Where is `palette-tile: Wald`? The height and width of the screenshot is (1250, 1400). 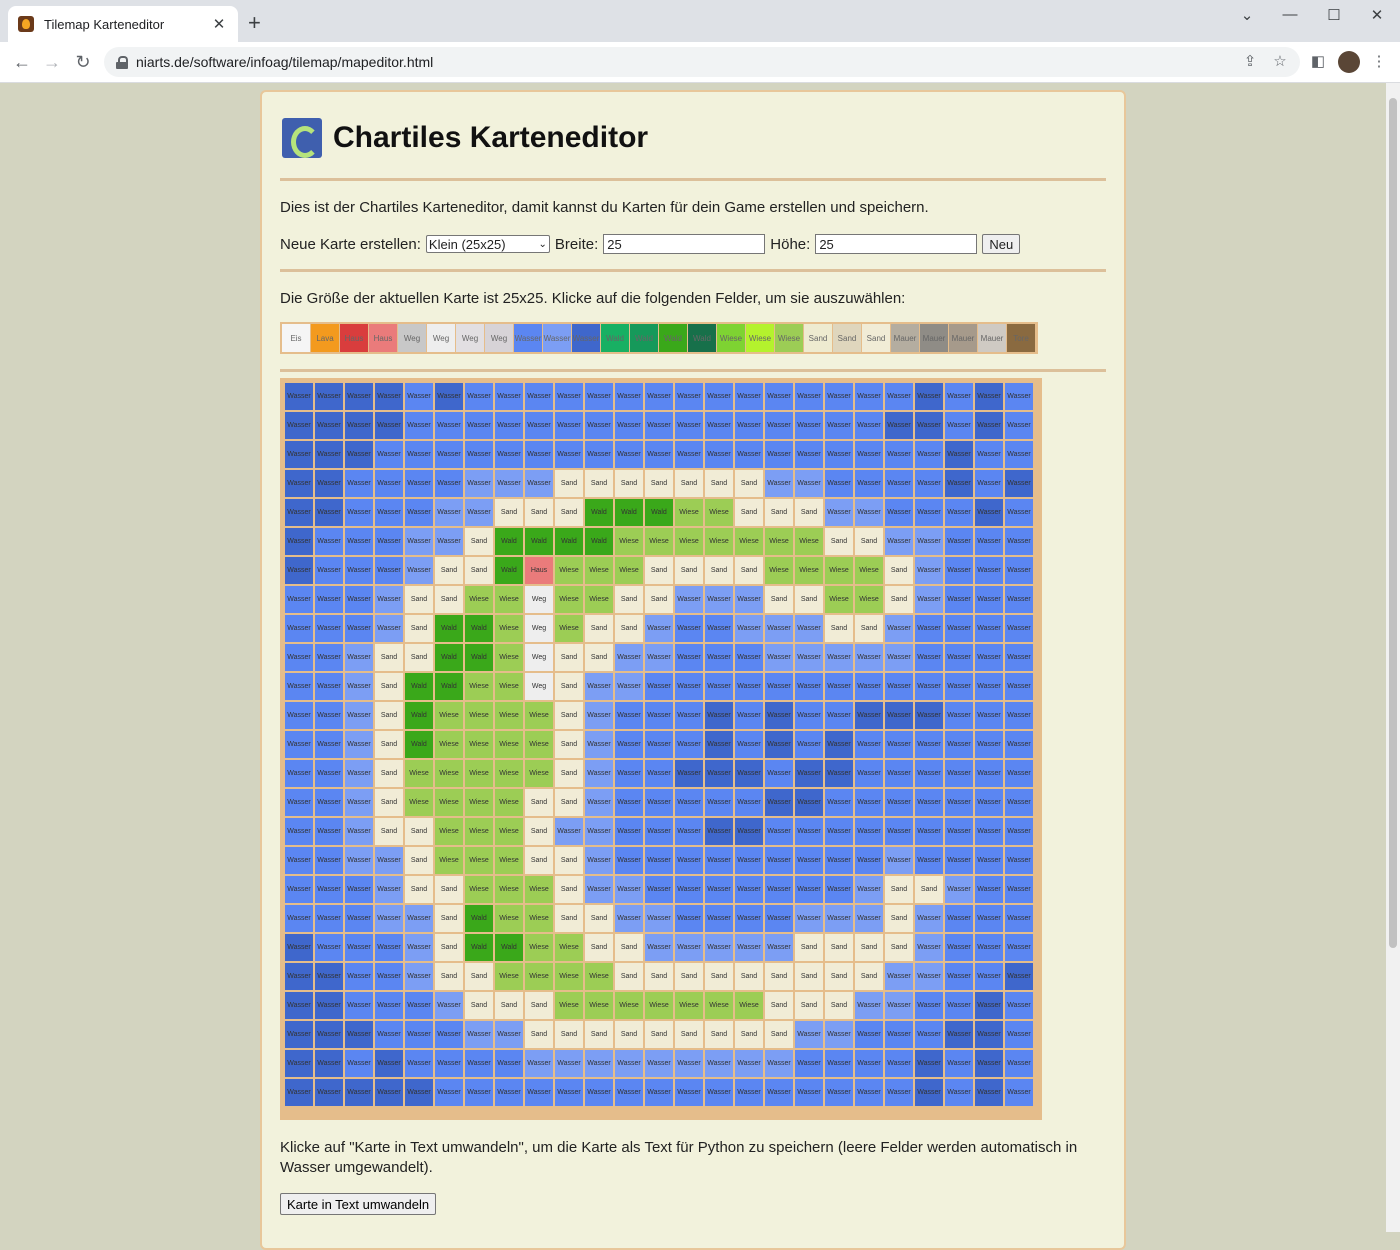 palette-tile: Wald is located at coordinates (644, 338).